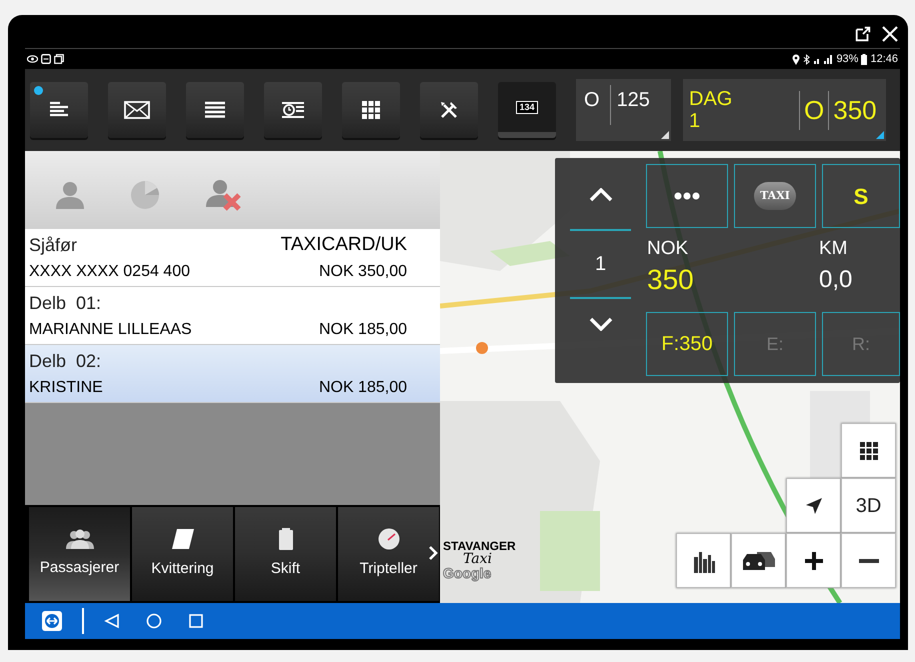 The width and height of the screenshot is (915, 662). I want to click on more-icon, so click(687, 196).